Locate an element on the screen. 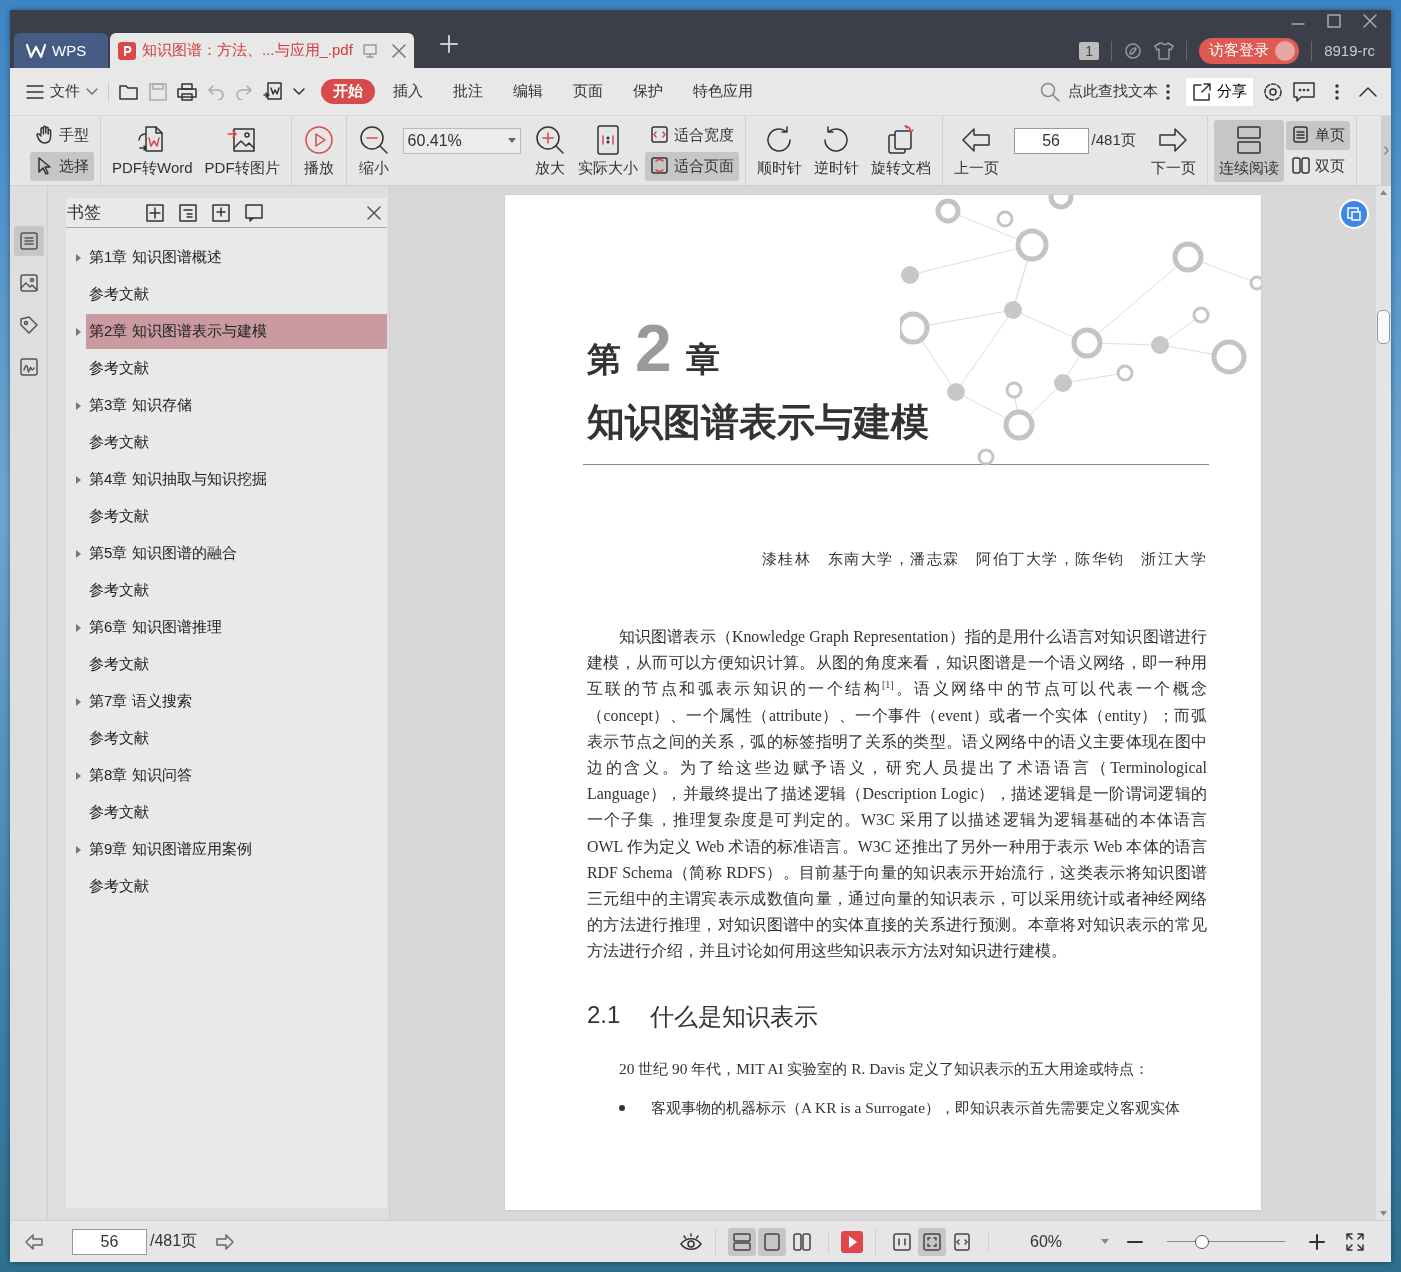 The image size is (1401, 1272). scrollbar-thumb is located at coordinates (1383, 327).